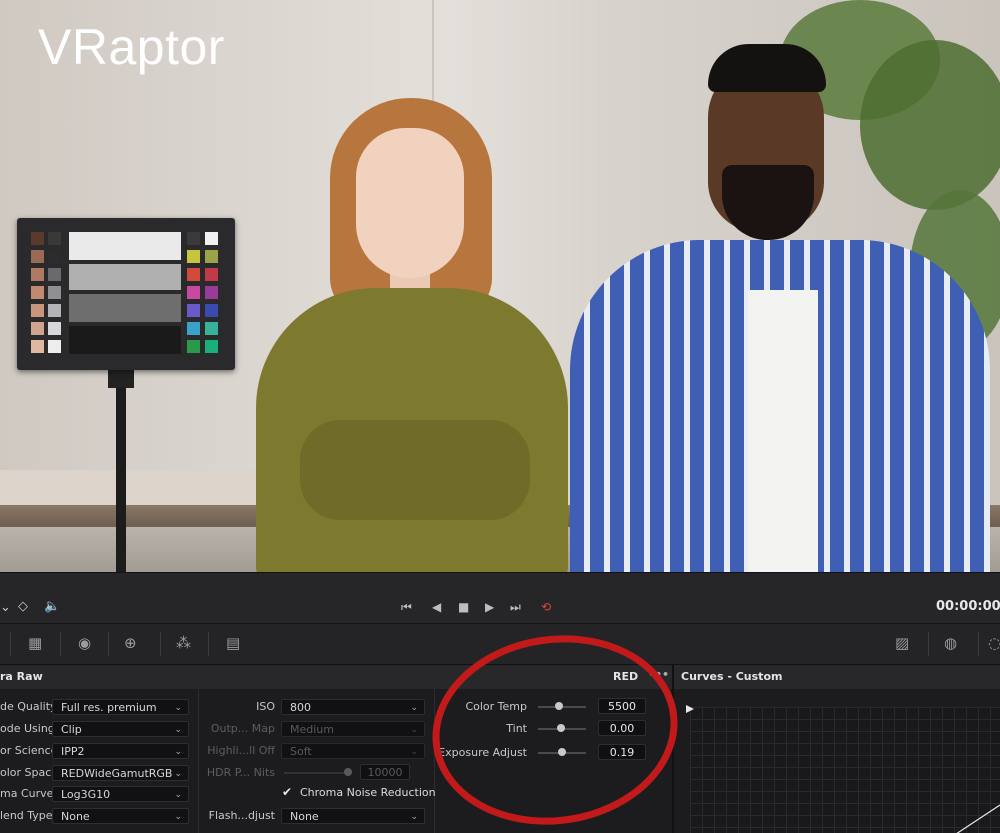  I want to click on first-frame-button: ⏮, so click(406, 607).